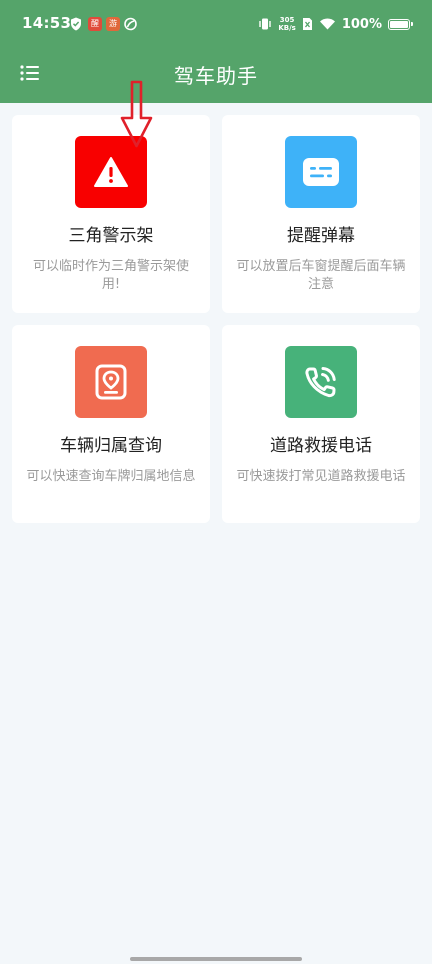 The width and height of the screenshot is (432, 964). I want to click on card-description: 可快速拨打常见道路救援电话, so click(321, 476).